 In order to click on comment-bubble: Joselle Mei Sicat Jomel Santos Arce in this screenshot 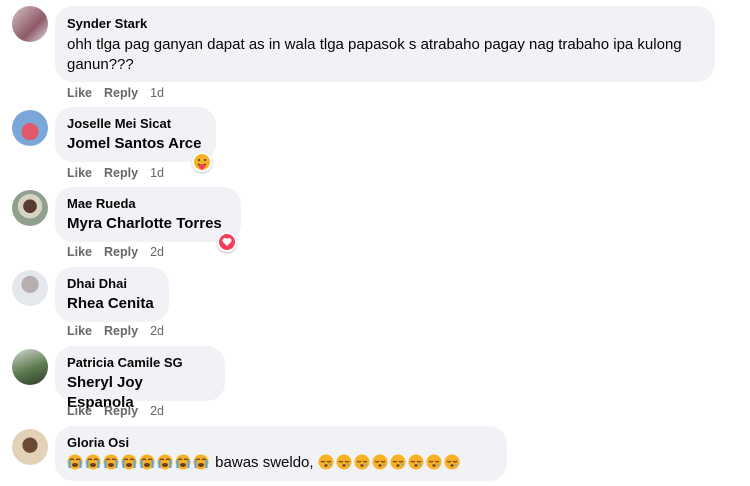, I will do `click(135, 134)`.